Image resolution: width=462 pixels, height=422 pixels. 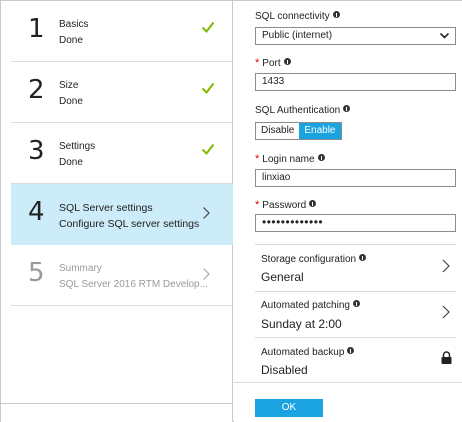 What do you see at coordinates (355, 223) in the screenshot?
I see `password-input: •••••••••••••` at bounding box center [355, 223].